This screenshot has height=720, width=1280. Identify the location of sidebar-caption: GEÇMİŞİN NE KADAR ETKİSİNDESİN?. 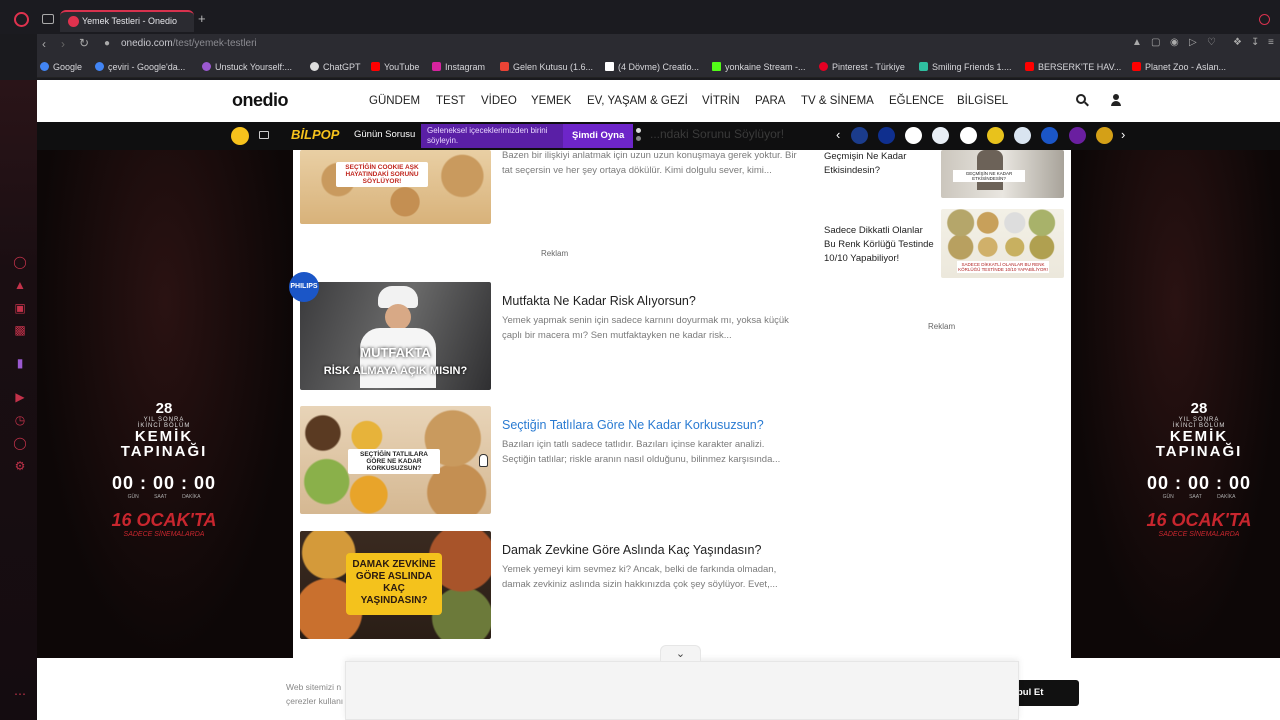
(989, 176).